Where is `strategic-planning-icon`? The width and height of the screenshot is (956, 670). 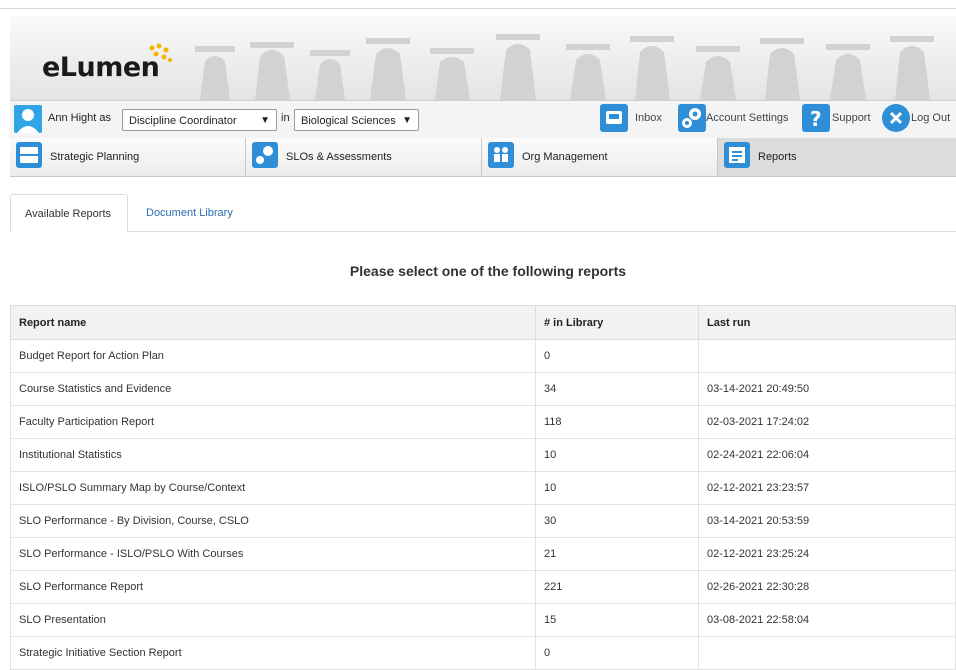
strategic-planning-icon is located at coordinates (29, 155).